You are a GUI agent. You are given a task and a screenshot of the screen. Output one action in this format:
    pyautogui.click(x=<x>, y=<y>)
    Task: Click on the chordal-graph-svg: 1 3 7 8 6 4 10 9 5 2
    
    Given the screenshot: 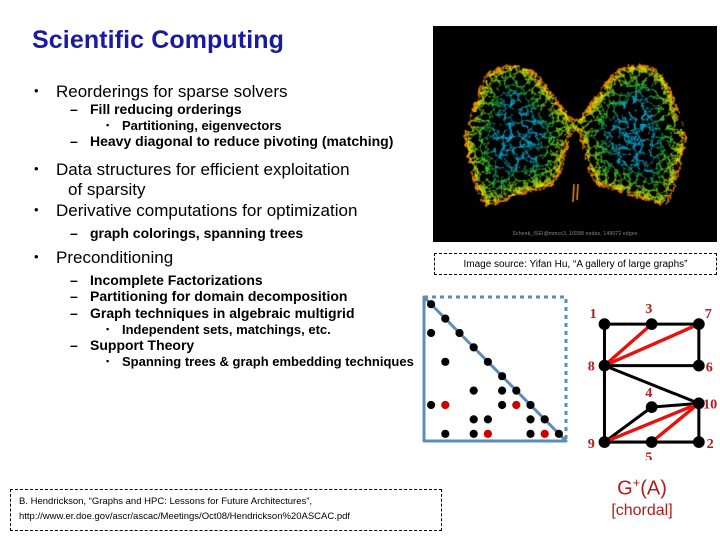 What is the action you would take?
    pyautogui.click(x=653, y=380)
    